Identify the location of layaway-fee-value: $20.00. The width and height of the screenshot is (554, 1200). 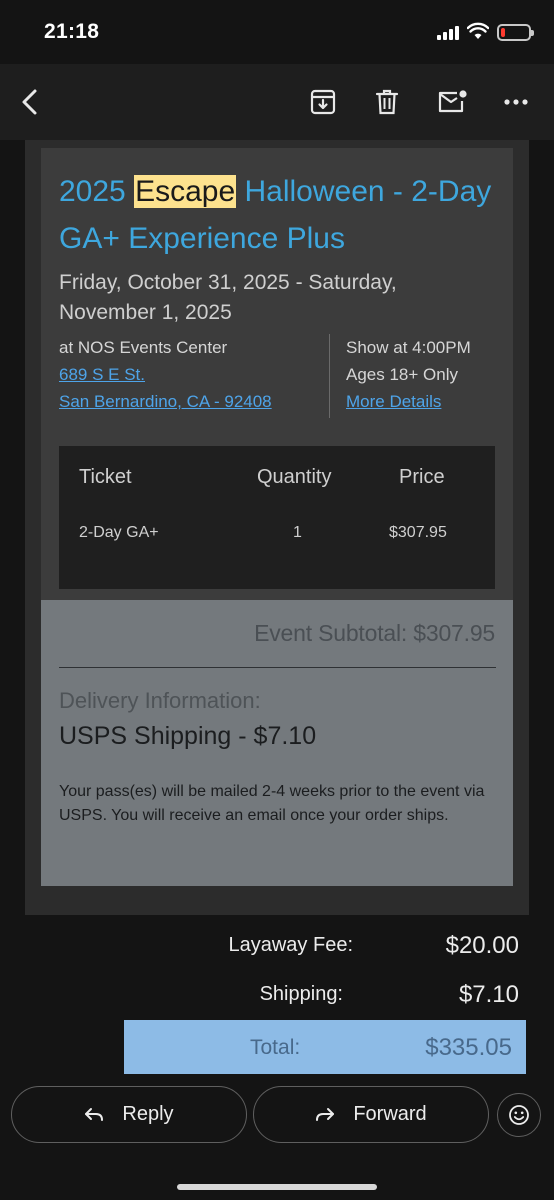
(482, 945).